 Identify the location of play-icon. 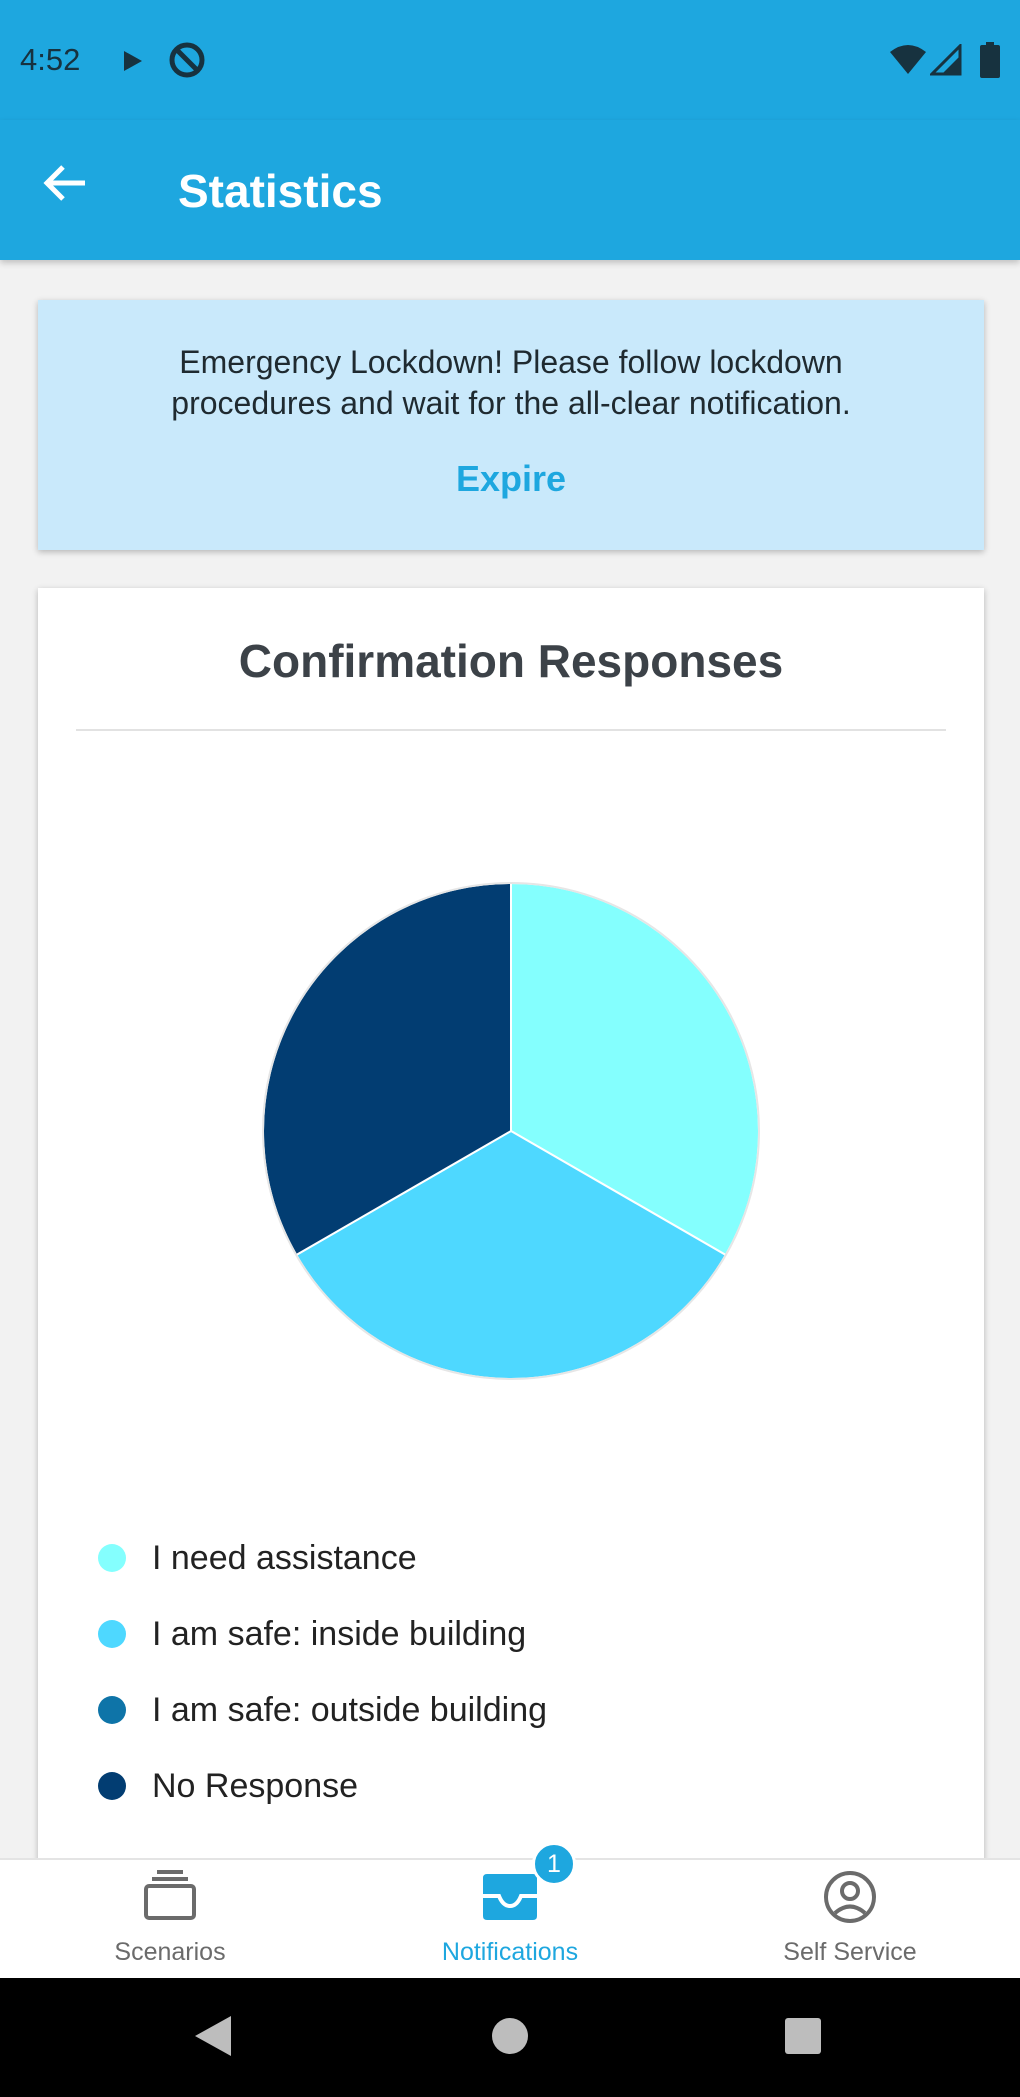
(133, 63).